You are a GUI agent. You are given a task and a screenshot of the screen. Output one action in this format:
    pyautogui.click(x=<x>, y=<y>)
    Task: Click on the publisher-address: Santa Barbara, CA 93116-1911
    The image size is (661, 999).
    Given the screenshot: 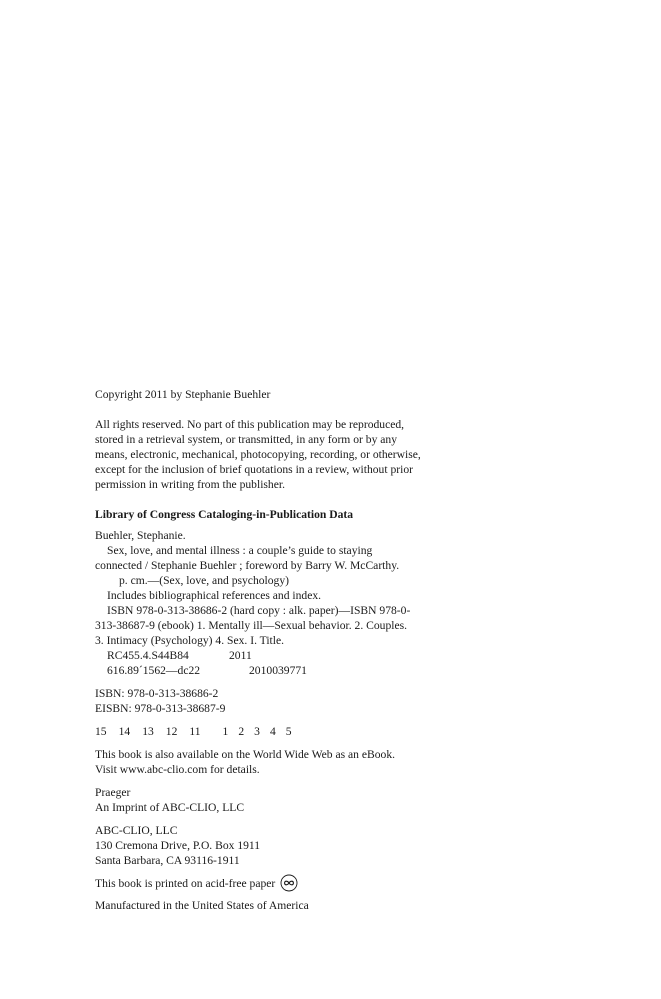 What is the action you would take?
    pyautogui.click(x=167, y=860)
    